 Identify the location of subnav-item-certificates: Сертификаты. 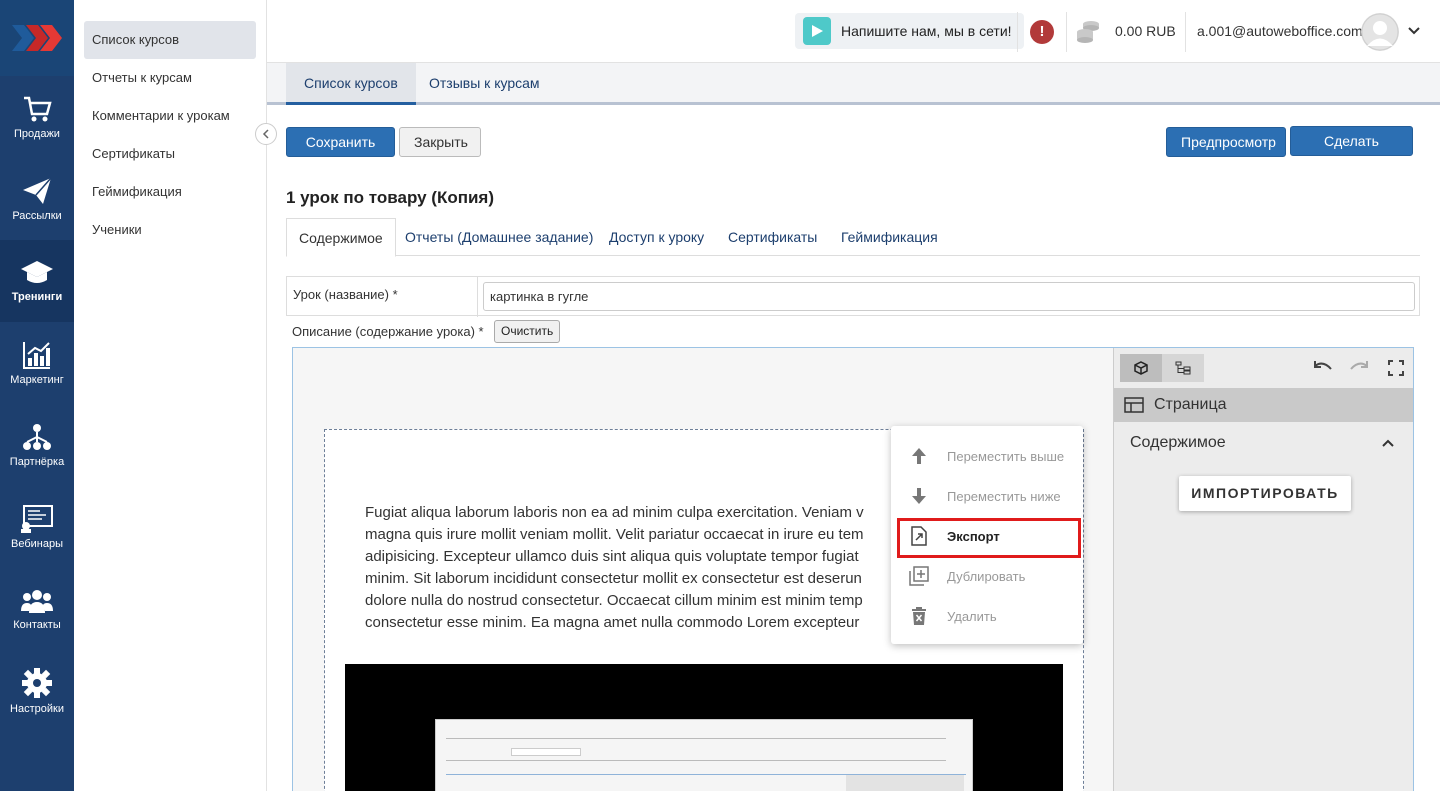
(170, 154).